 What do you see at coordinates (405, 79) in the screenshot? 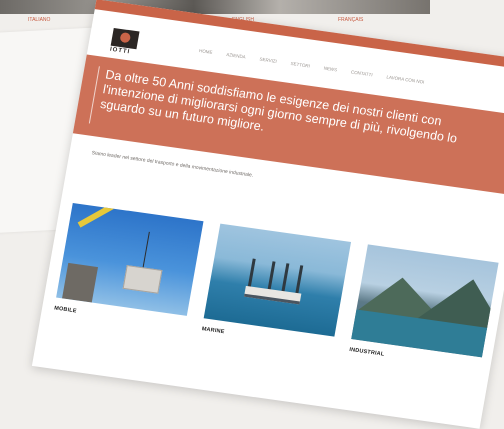
I see `nav-item-lavora: LAVORA CON NOI` at bounding box center [405, 79].